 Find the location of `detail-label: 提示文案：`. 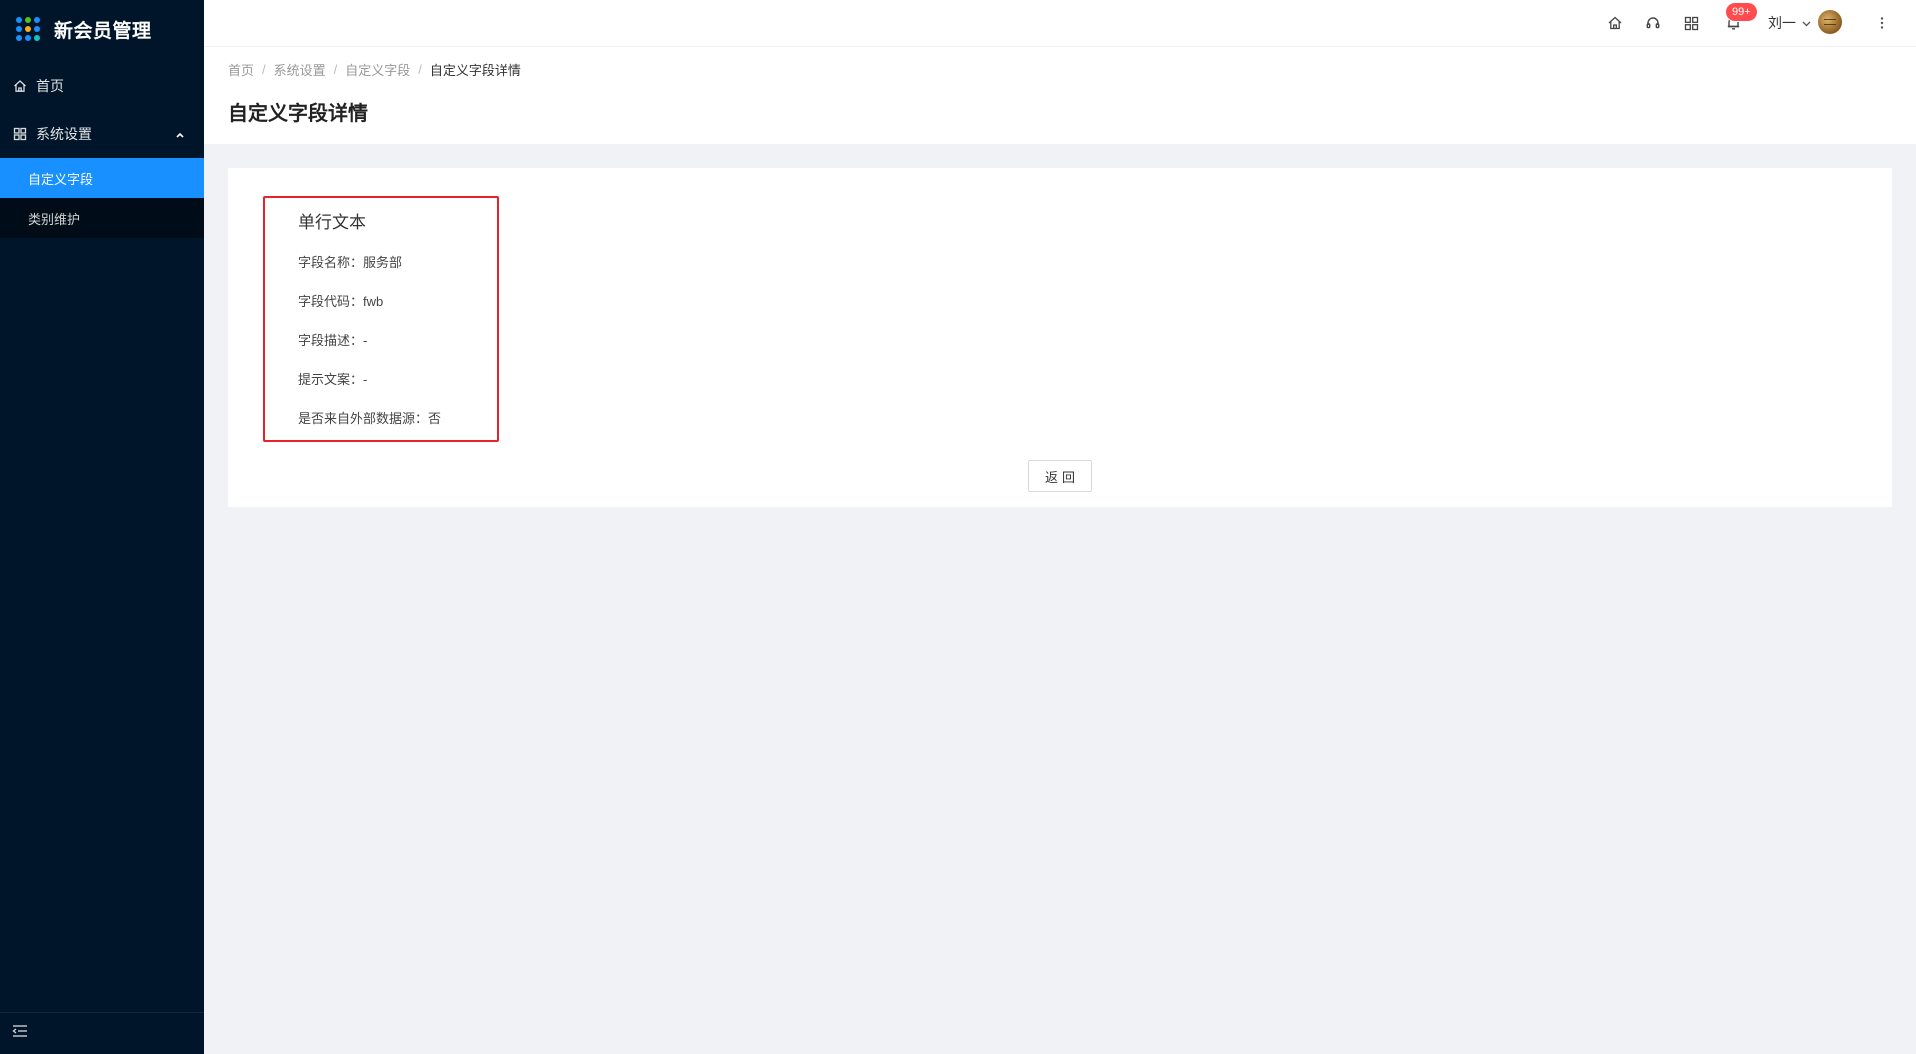

detail-label: 提示文案： is located at coordinates (331, 379).